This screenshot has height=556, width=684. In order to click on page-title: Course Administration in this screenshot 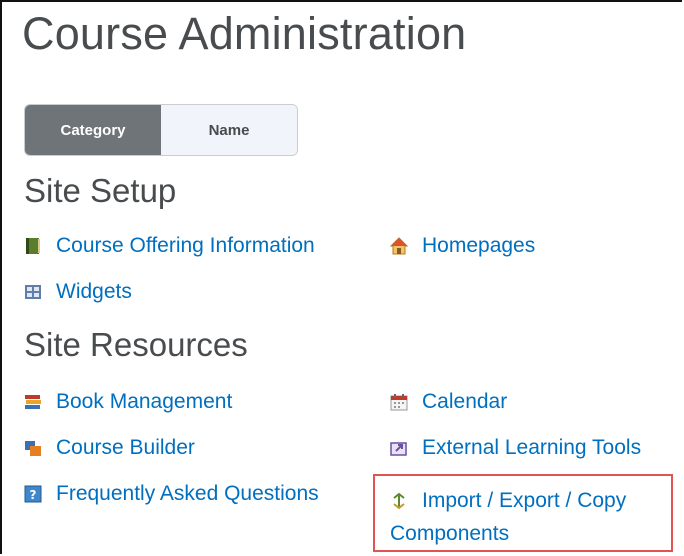, I will do `click(244, 33)`.